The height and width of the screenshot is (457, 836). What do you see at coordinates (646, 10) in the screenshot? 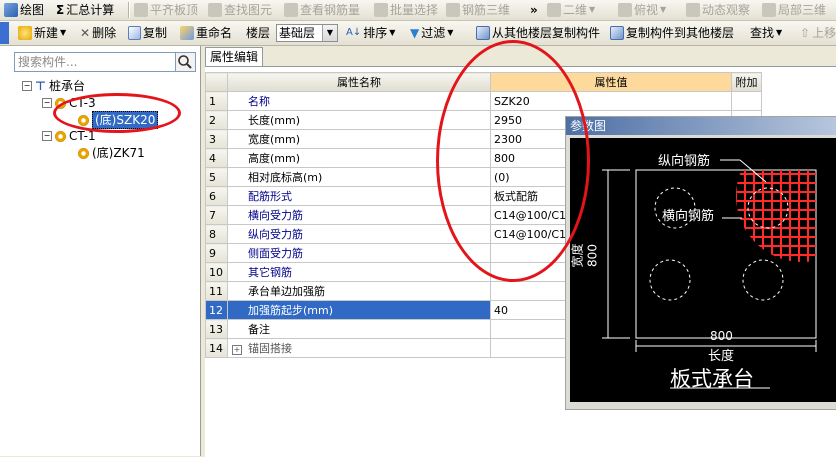
I see `top-view-label: 俯视` at bounding box center [646, 10].